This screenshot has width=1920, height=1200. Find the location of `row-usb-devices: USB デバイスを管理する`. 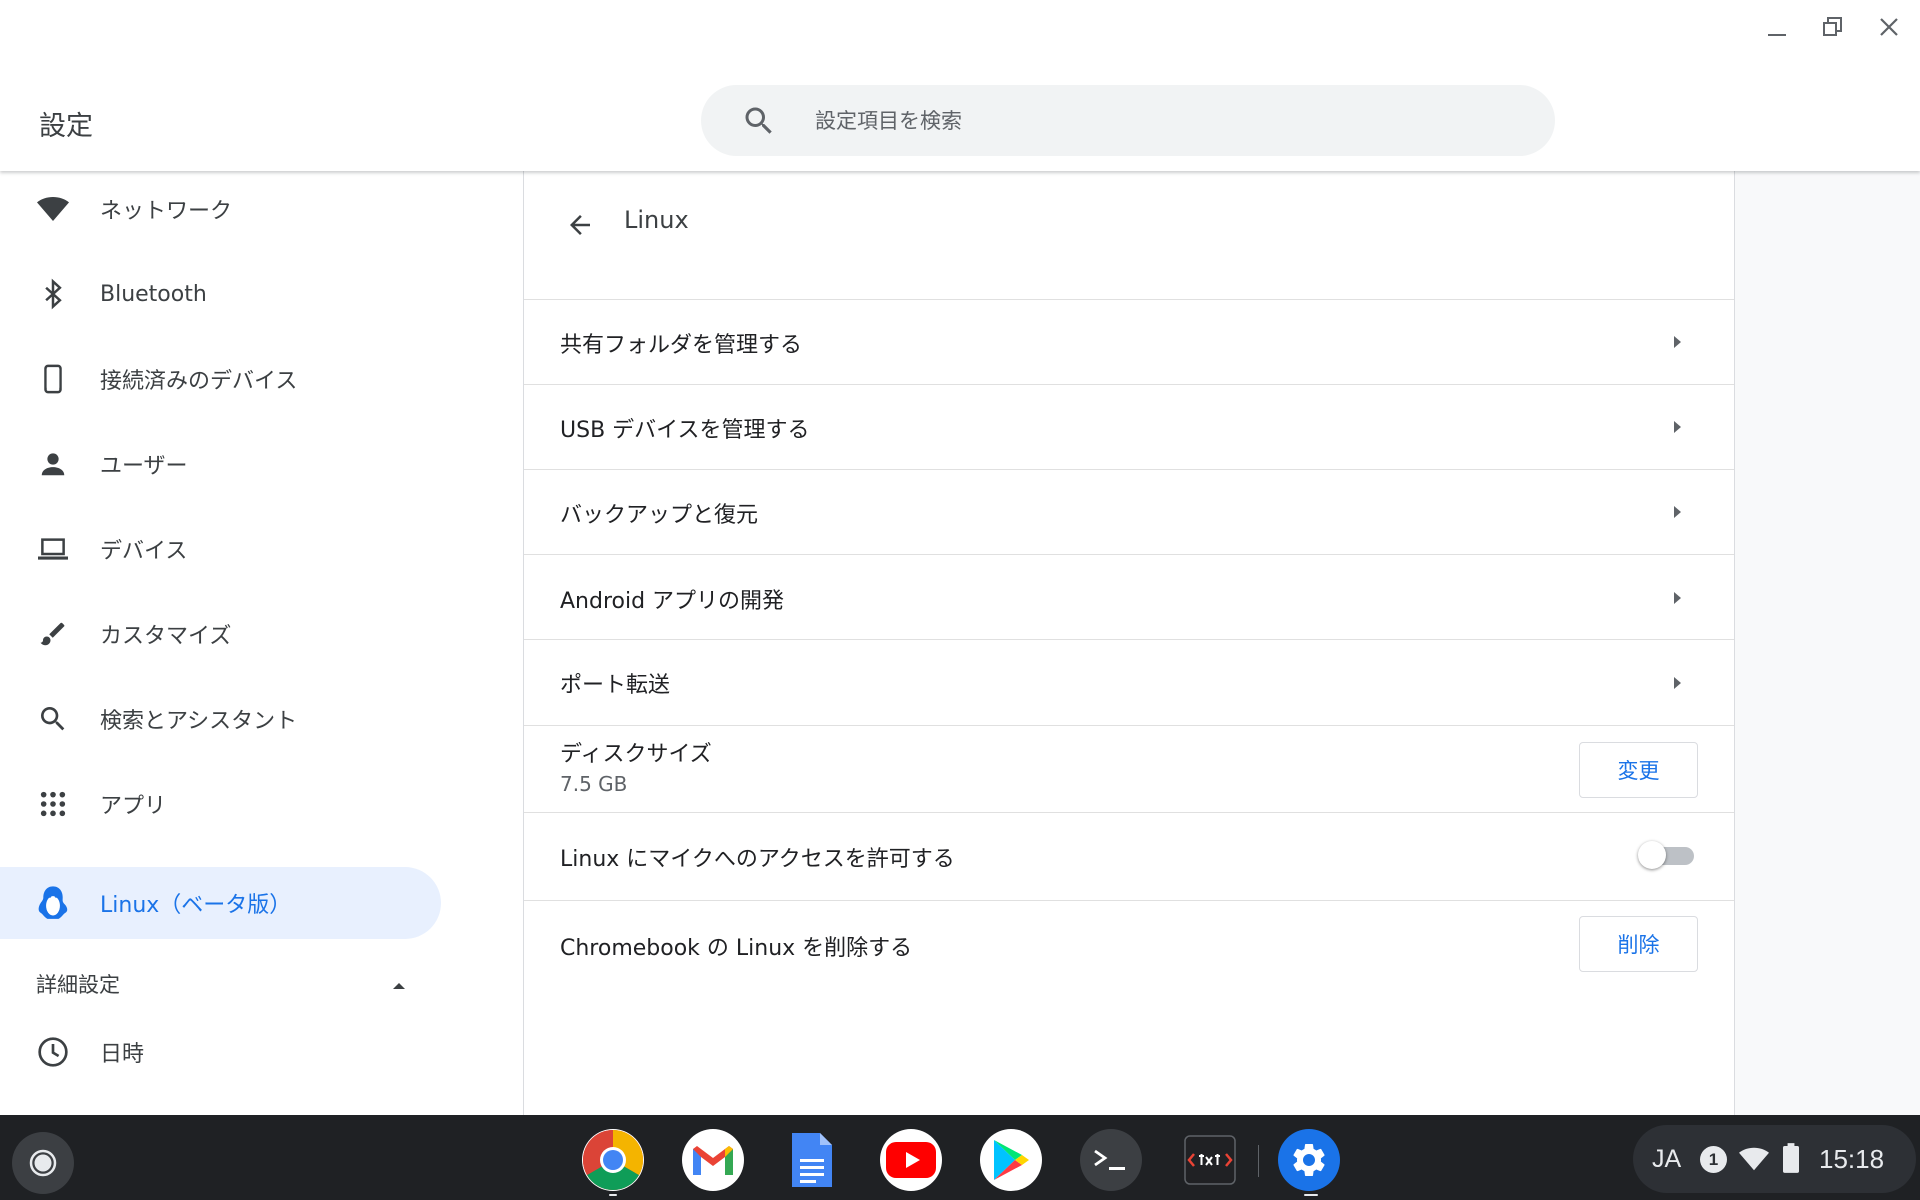

row-usb-devices: USB デバイスを管理する is located at coordinates (1129, 426).